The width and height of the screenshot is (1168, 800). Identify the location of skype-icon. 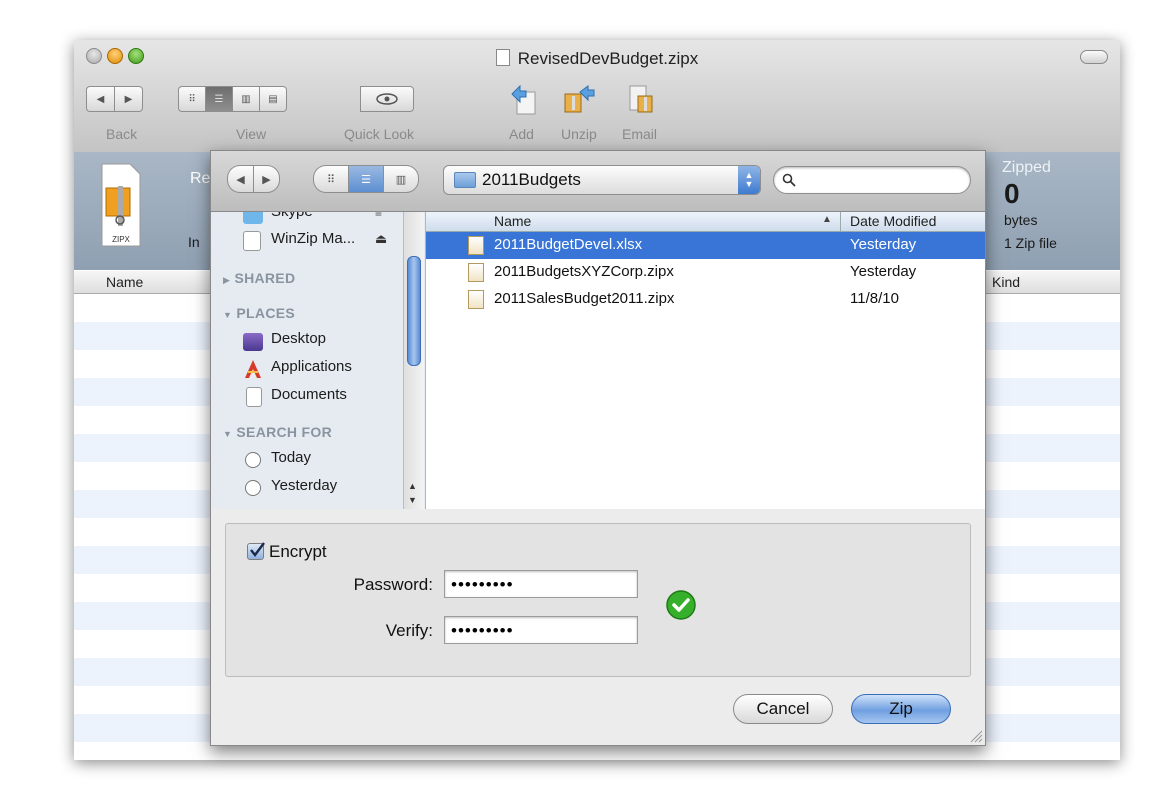
(253, 218).